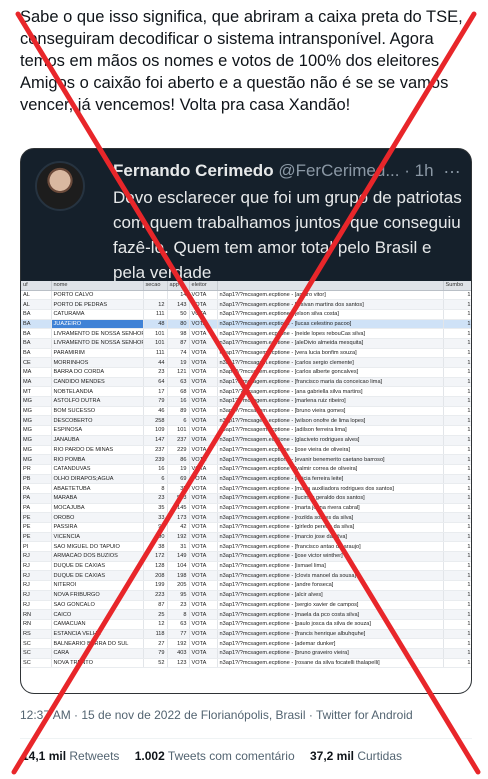 The width and height of the screenshot is (488, 779). I want to click on table-cell: LIVRAMENTO DE NOSSA SENHORA, so click(97, 343).